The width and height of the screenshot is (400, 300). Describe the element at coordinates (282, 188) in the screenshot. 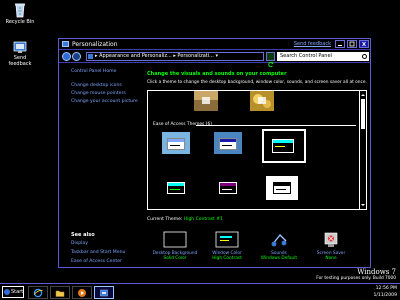

I see `theme-high-contrast-white` at that location.